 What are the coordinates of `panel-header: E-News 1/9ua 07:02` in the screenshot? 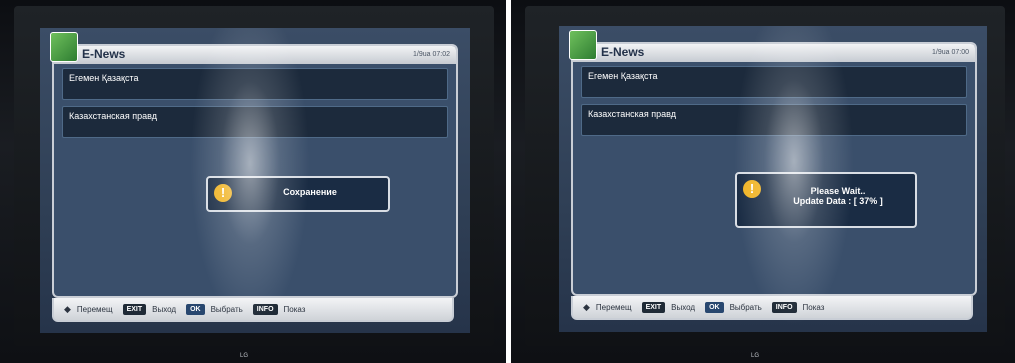 It's located at (253, 48).